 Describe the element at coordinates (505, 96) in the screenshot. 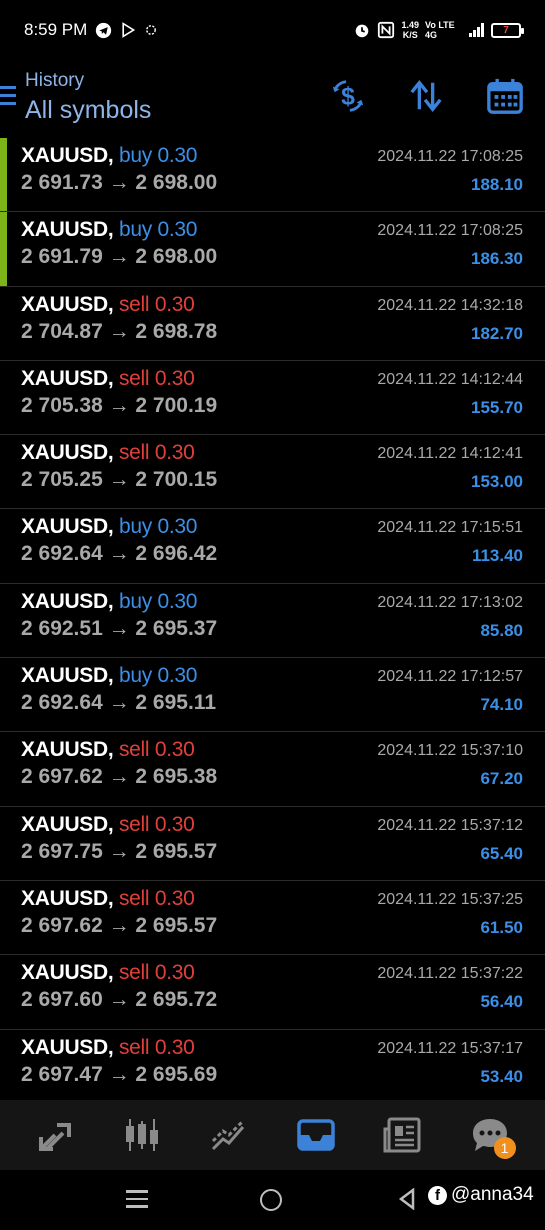

I see `calendar-icon` at that location.